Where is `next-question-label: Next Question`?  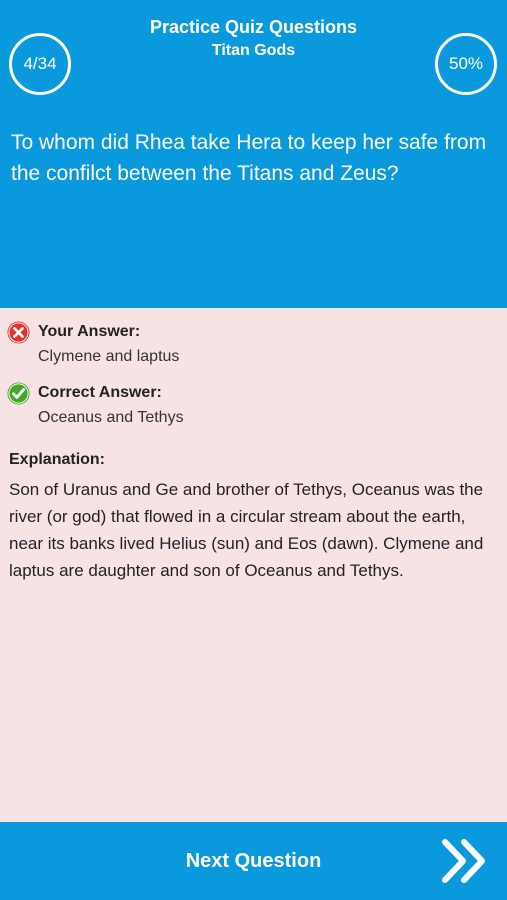 next-question-label: Next Question is located at coordinates (253, 861).